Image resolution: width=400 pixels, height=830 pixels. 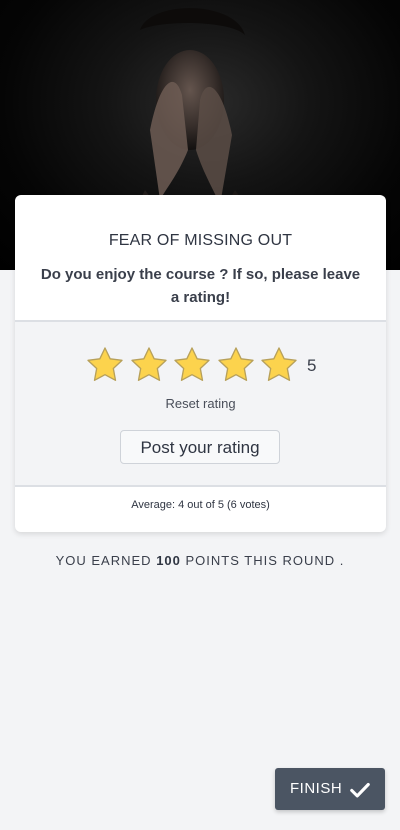 I want to click on finish-button: FINISH, so click(x=330, y=789).